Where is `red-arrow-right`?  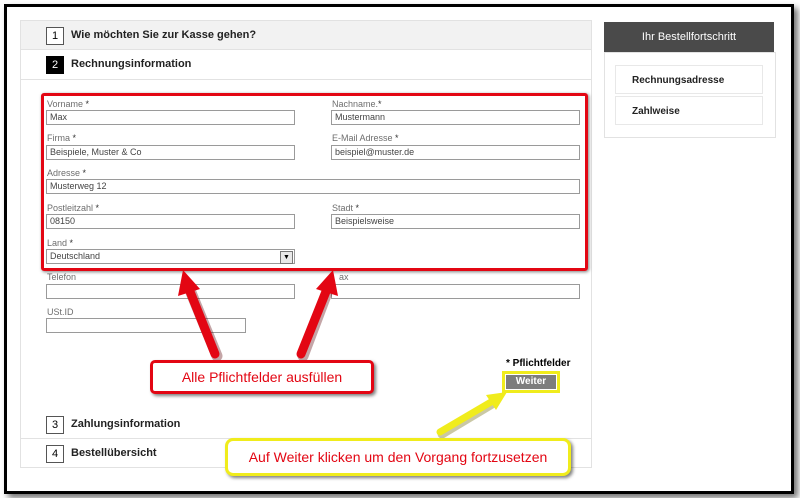
red-arrow-right is located at coordinates (317, 316).